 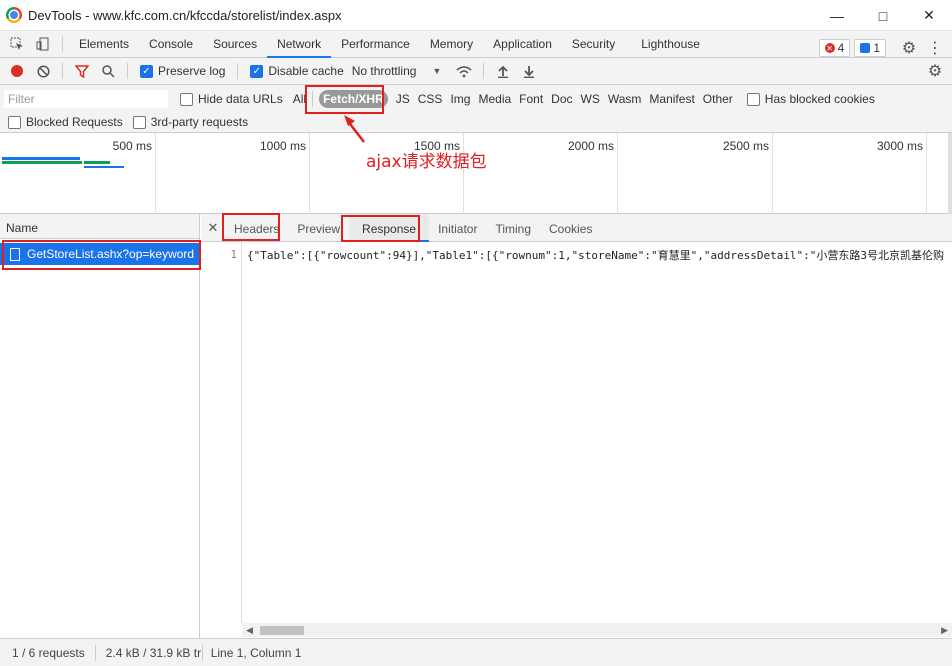 I want to click on annotation-label: ajax请求数据包, so click(x=426, y=162).